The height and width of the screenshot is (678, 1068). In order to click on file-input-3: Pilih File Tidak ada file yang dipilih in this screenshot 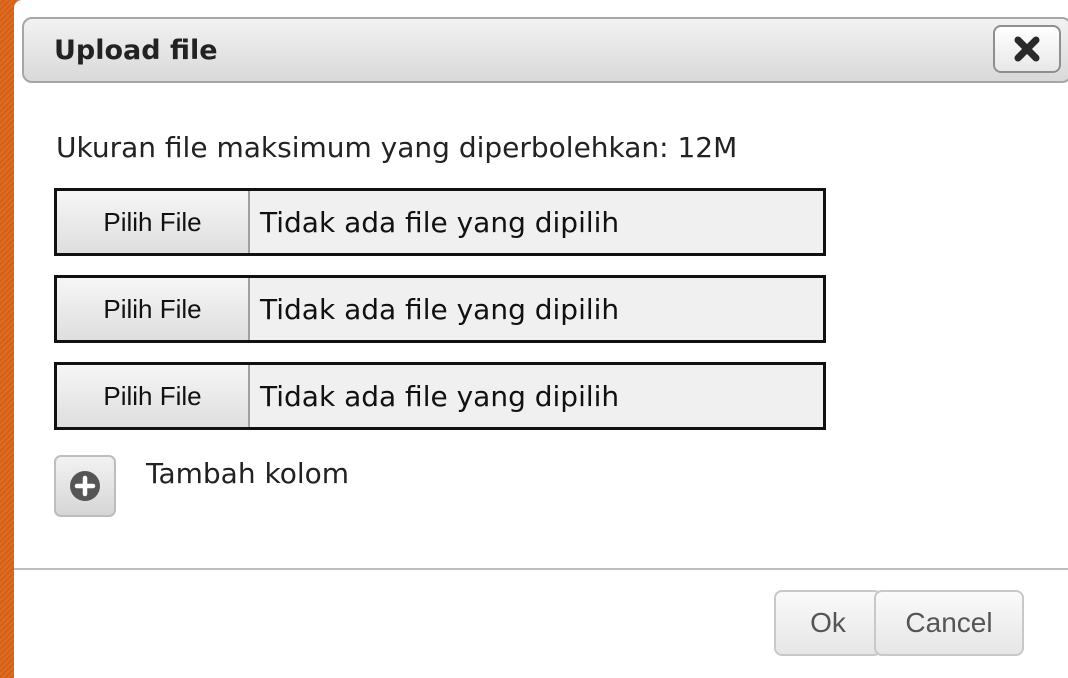, I will do `click(440, 396)`.